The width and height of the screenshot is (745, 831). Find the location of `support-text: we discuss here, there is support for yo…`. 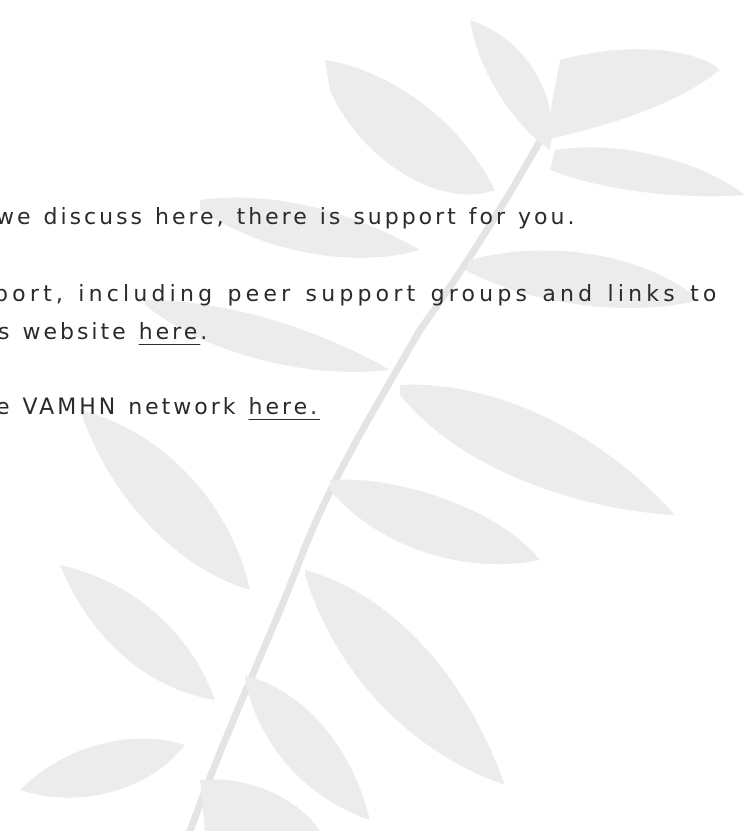

support-text: we discuss here, there is support for yo… is located at coordinates (289, 217).